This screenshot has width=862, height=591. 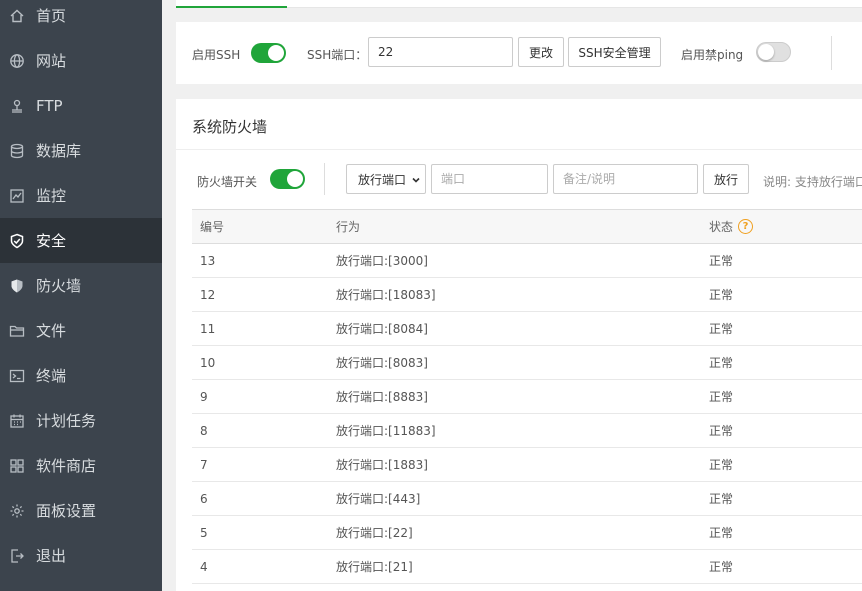 What do you see at coordinates (216, 55) in the screenshot?
I see `ssh-enable-label: 启用SSH` at bounding box center [216, 55].